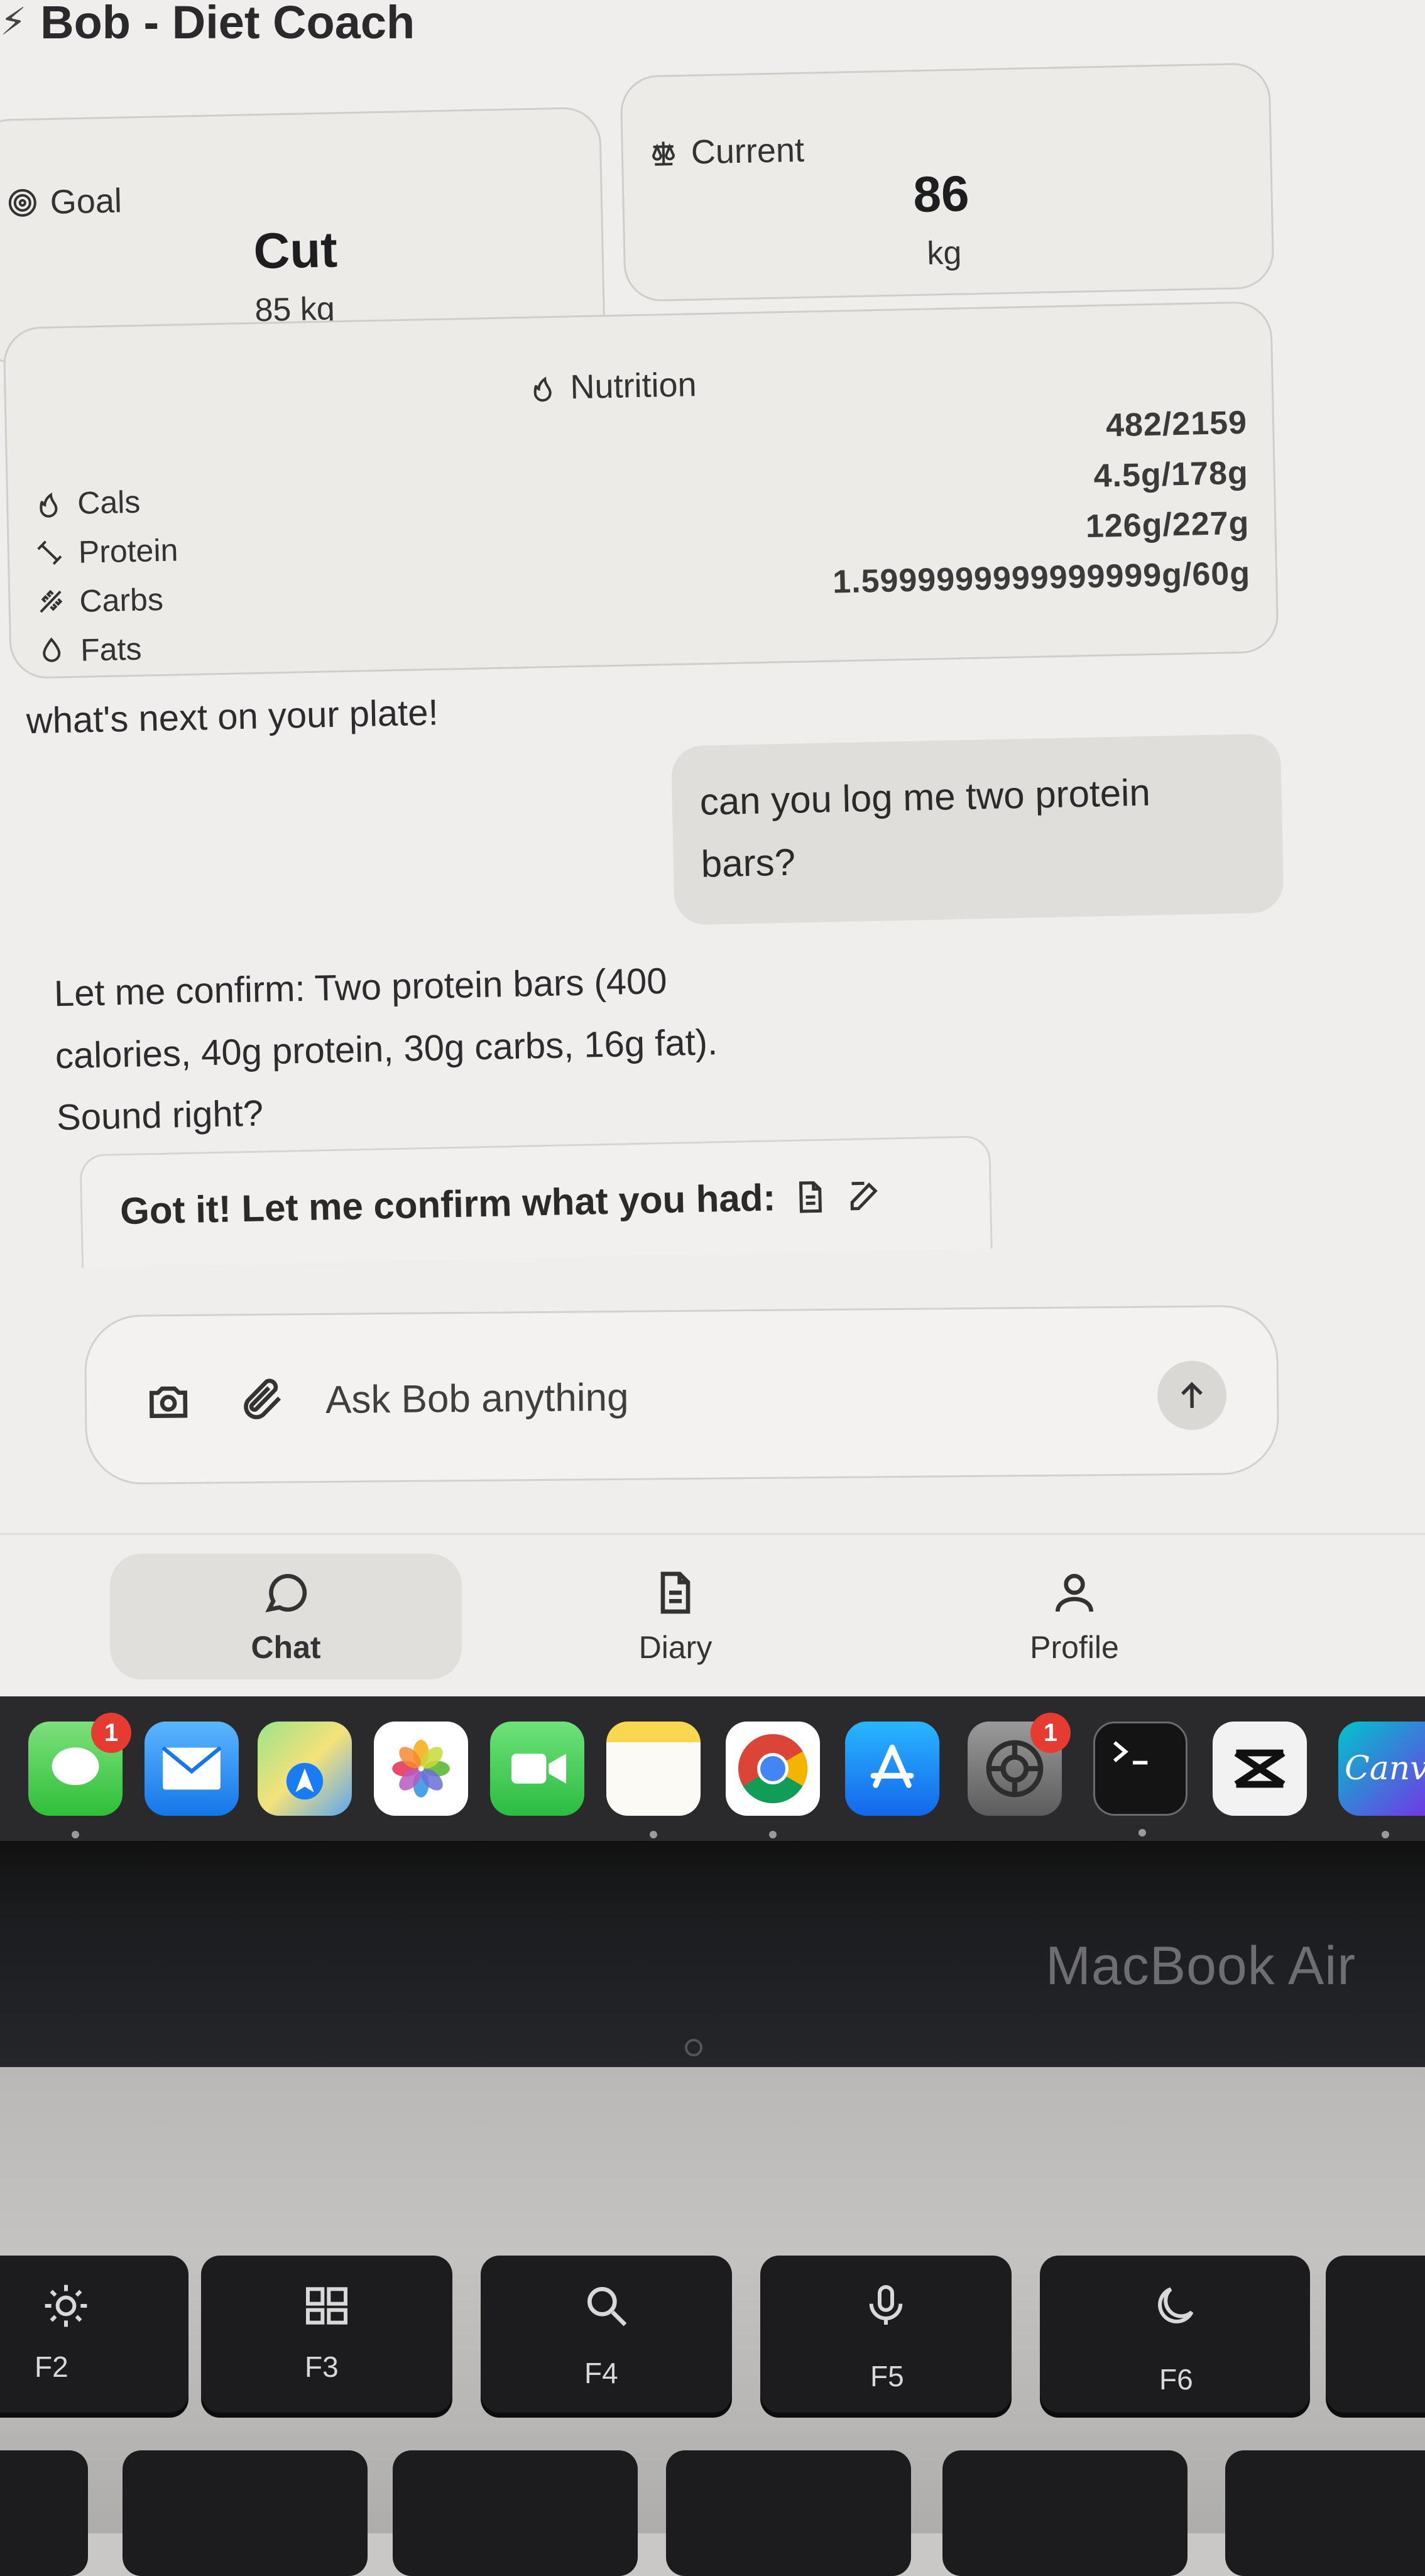 This screenshot has height=2576, width=1425. I want to click on laptop-bezel: MacBook Air, so click(712, 1954).